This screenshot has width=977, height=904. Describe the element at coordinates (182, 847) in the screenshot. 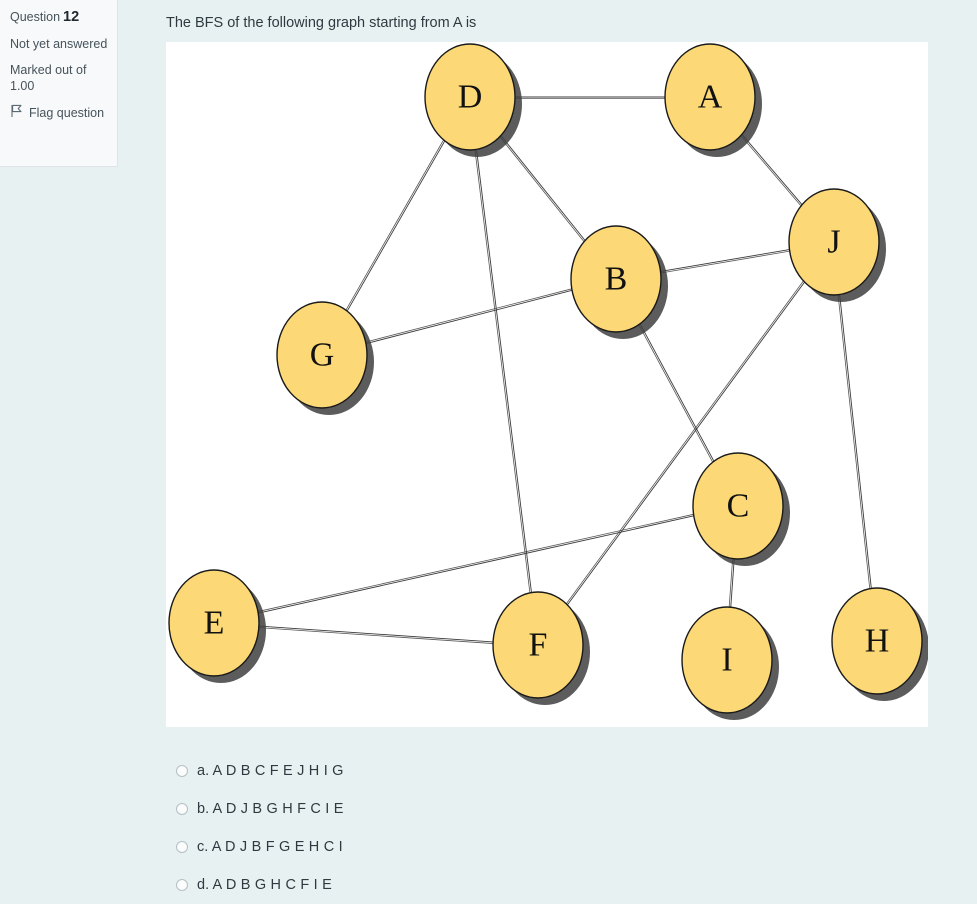

I see `radio-c` at that location.